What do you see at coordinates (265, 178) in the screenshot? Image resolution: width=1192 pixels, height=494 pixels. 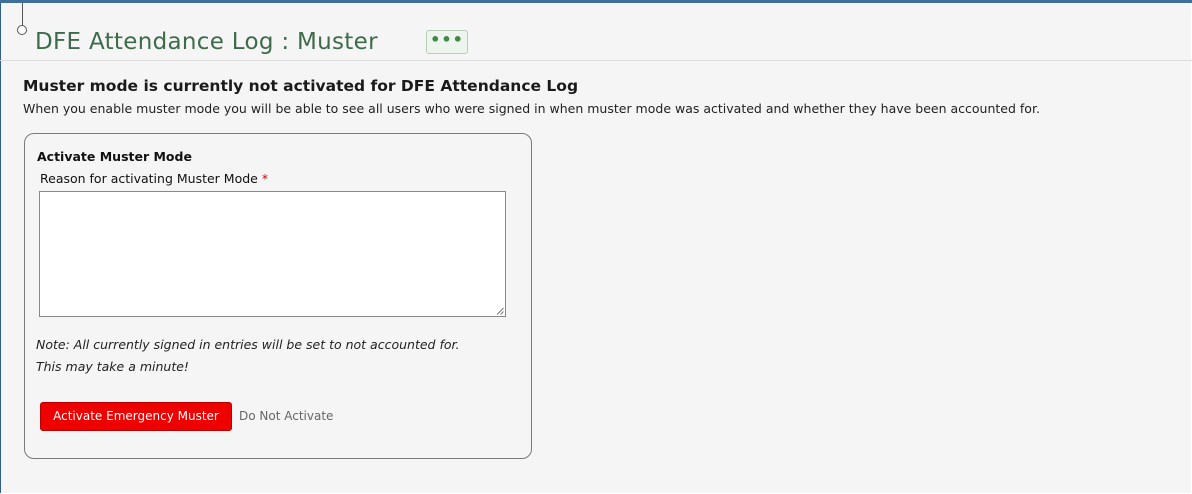 I see `required-marker: *` at bounding box center [265, 178].